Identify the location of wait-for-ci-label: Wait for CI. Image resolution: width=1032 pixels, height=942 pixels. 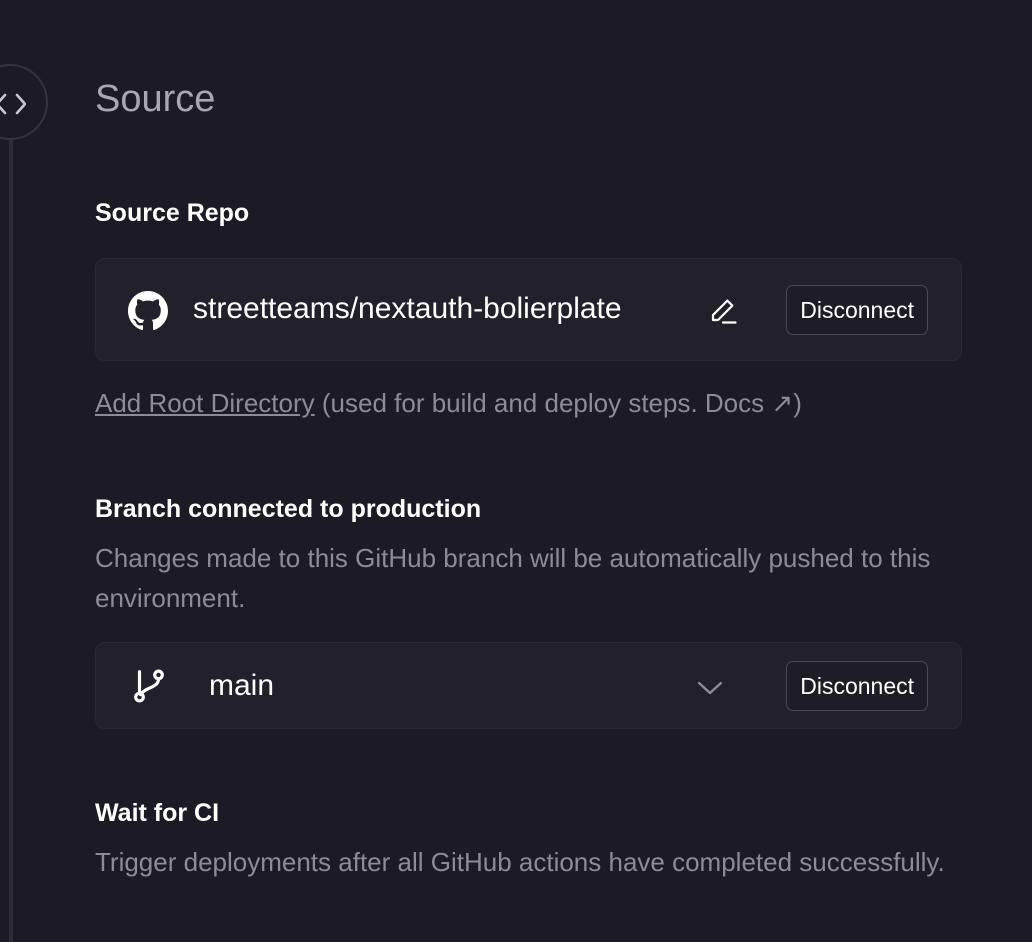
(157, 813).